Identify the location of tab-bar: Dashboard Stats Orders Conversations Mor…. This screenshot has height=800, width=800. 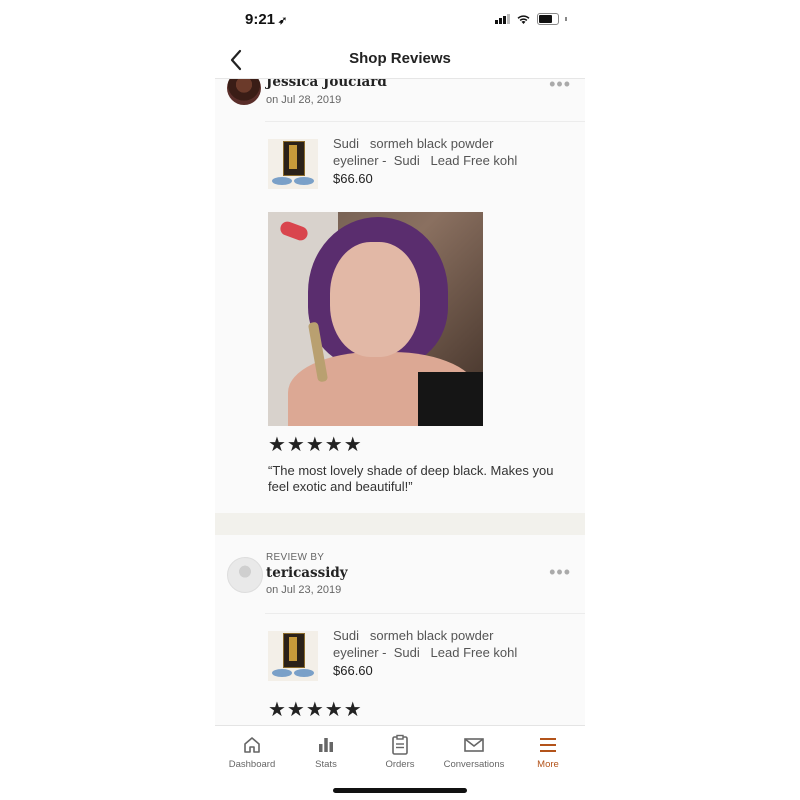
(400, 749).